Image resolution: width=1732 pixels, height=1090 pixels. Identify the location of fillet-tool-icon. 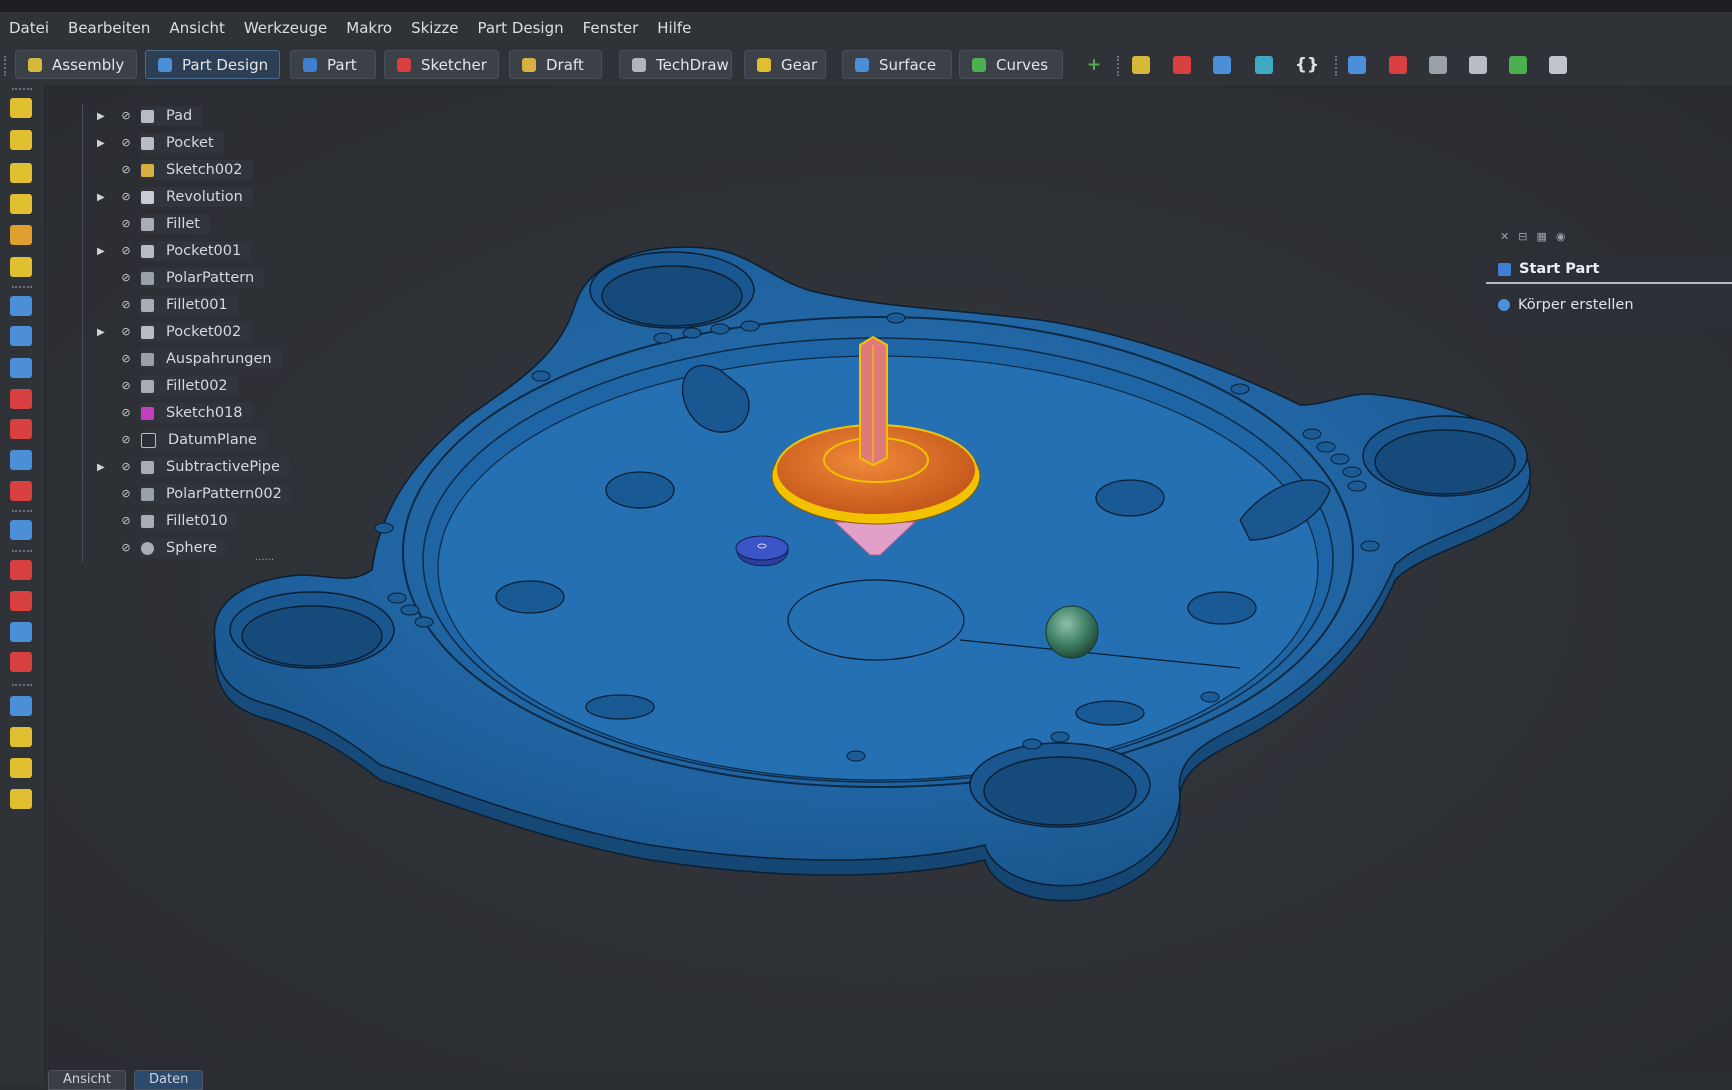
(21, 570).